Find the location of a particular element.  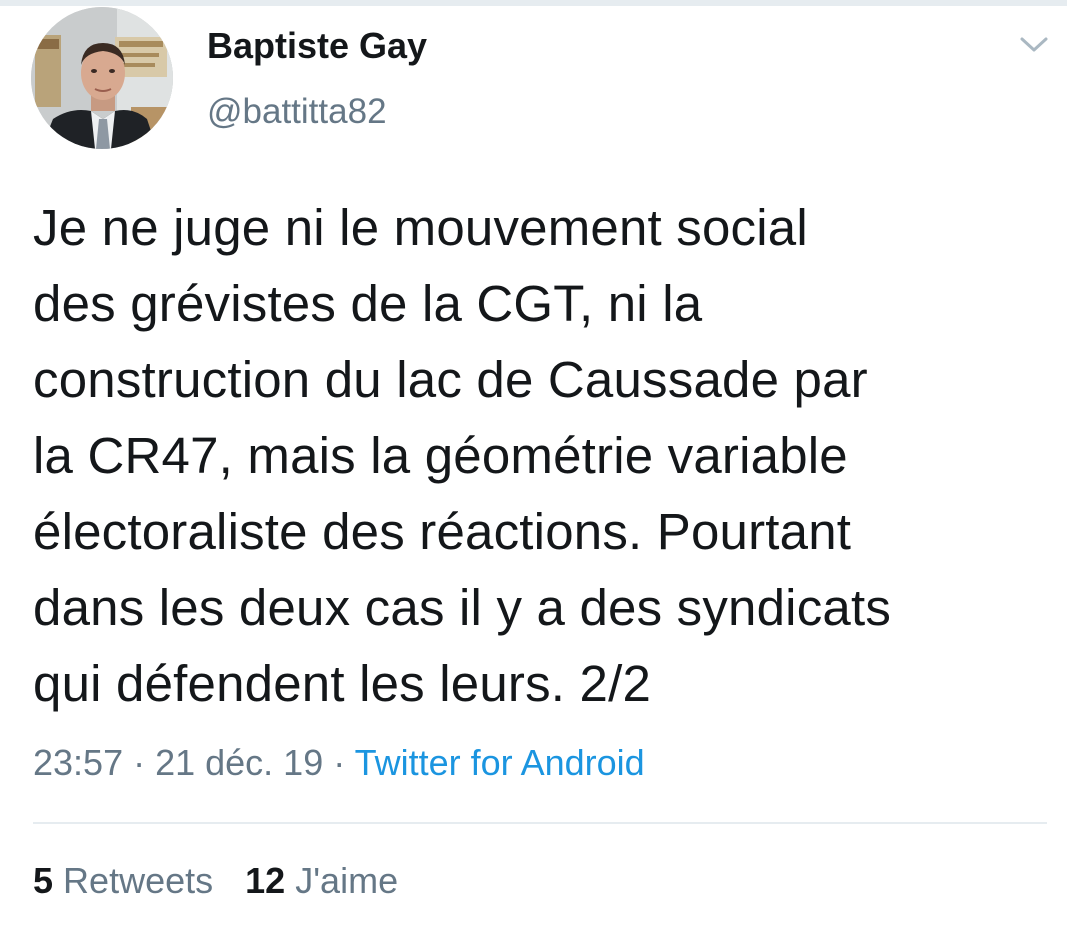

likes-label: J'aime is located at coordinates (347, 880).